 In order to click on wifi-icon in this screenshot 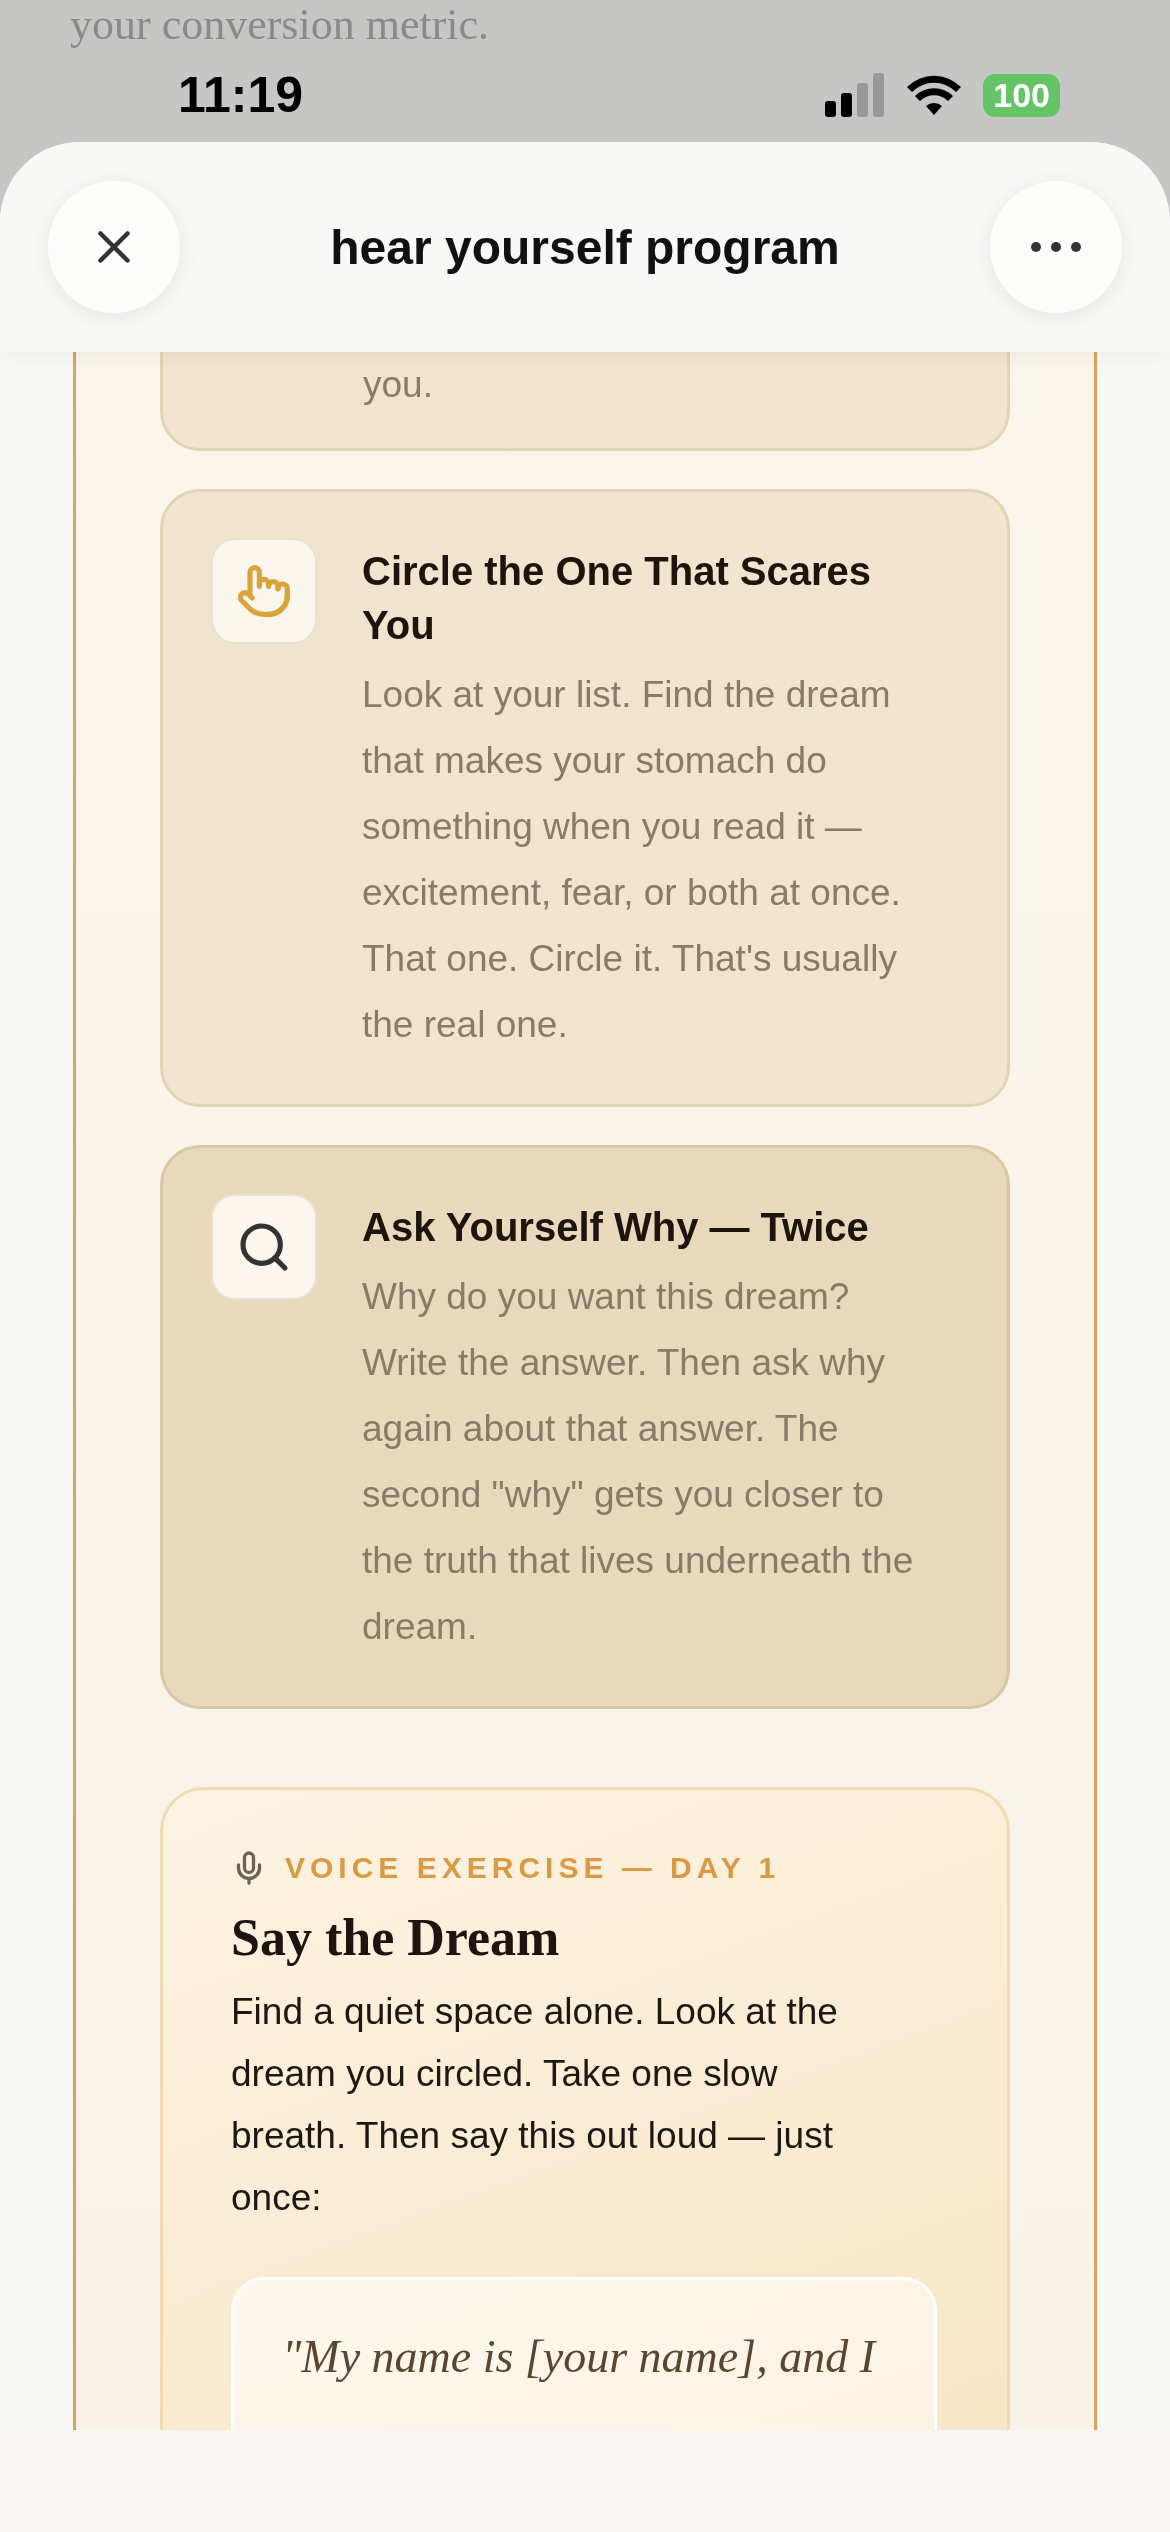, I will do `click(934, 95)`.